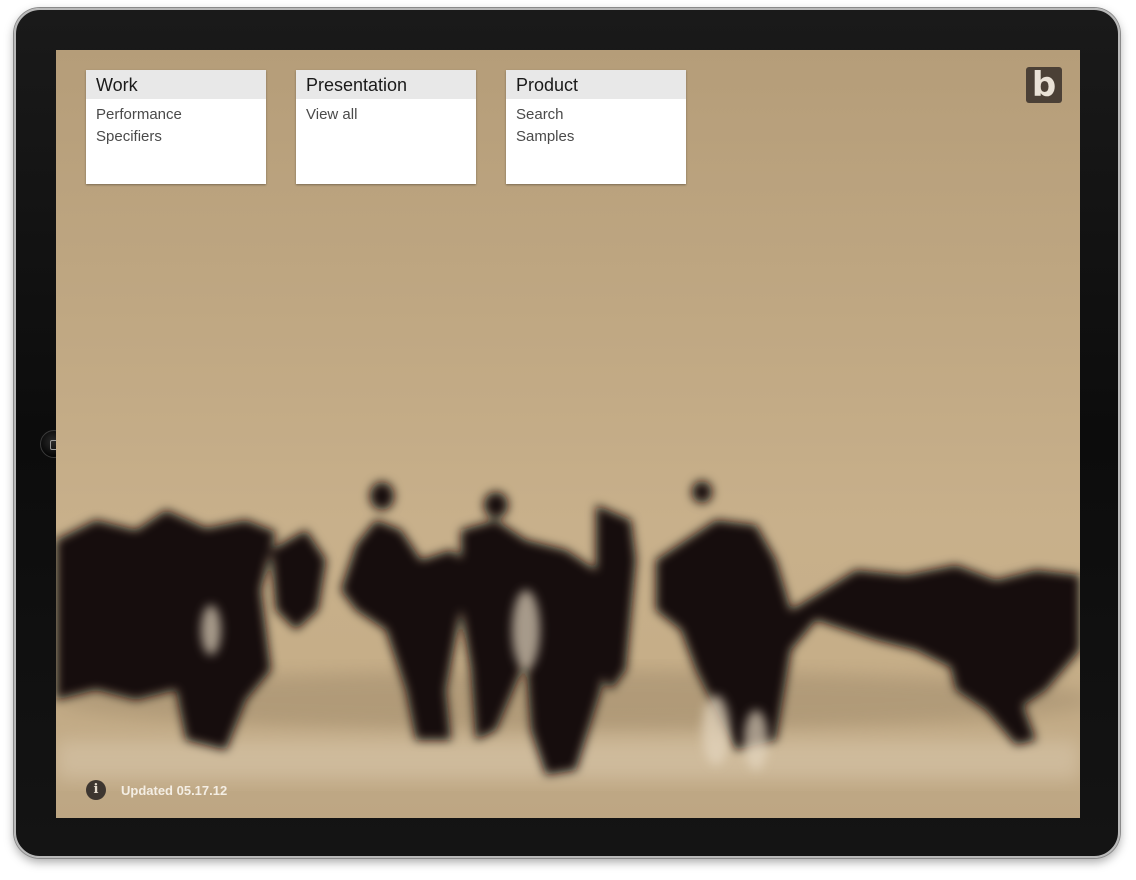  What do you see at coordinates (386, 127) in the screenshot?
I see `menu-card-presentation: Presentation View all` at bounding box center [386, 127].